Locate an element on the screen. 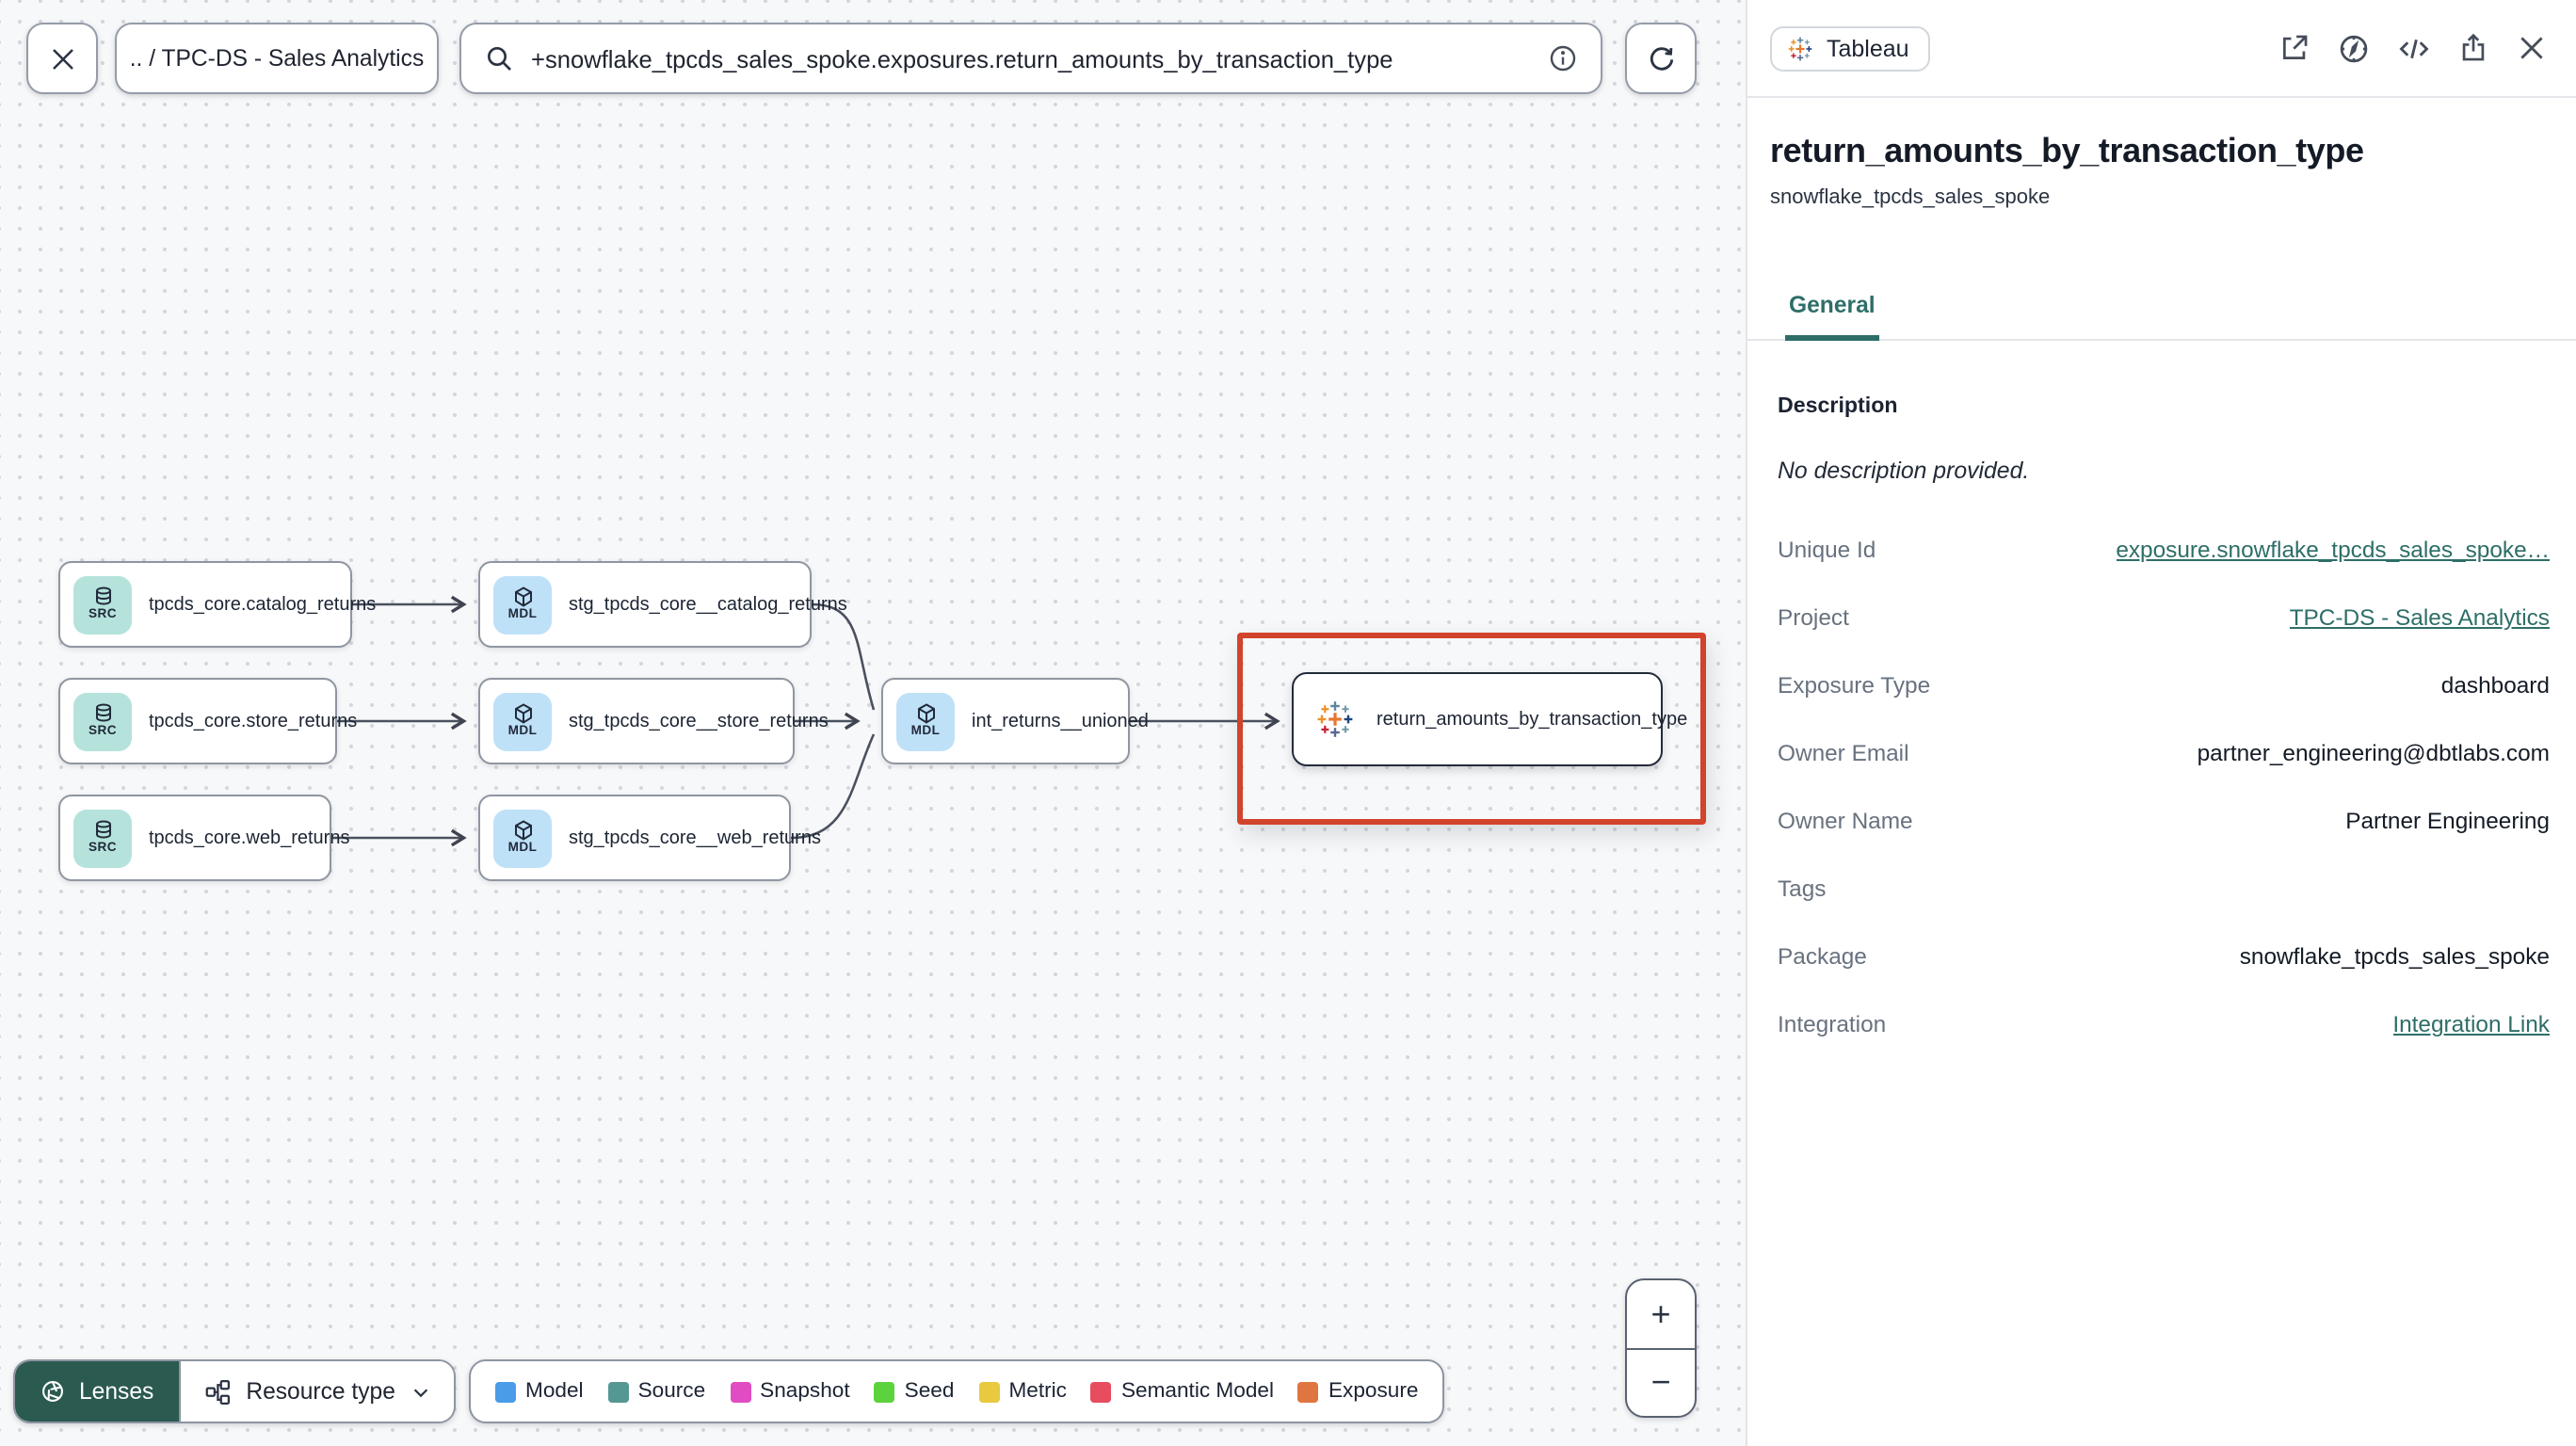 This screenshot has width=2576, height=1446. graph-node-stg-store-returns: MDL stg_tpcds_core__store_returns is located at coordinates (653, 721).